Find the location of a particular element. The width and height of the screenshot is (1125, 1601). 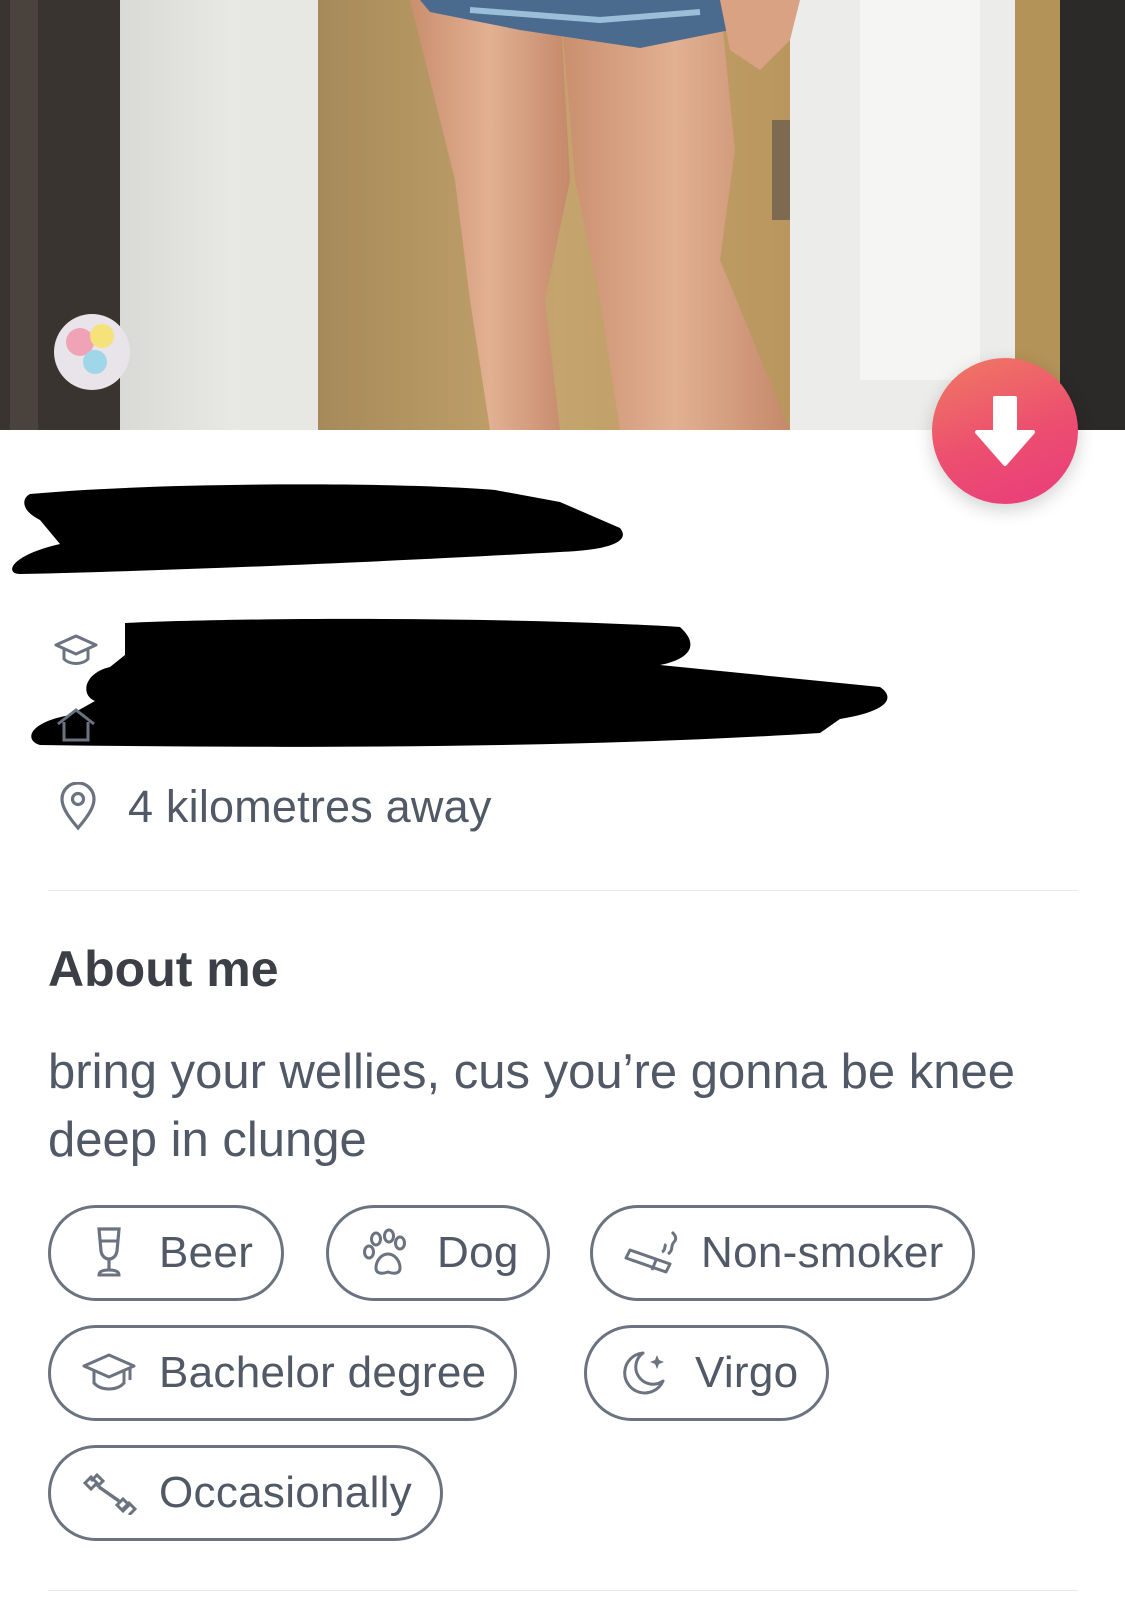

chip-bachelor-degree: Bachelor degree is located at coordinates (283, 1373).